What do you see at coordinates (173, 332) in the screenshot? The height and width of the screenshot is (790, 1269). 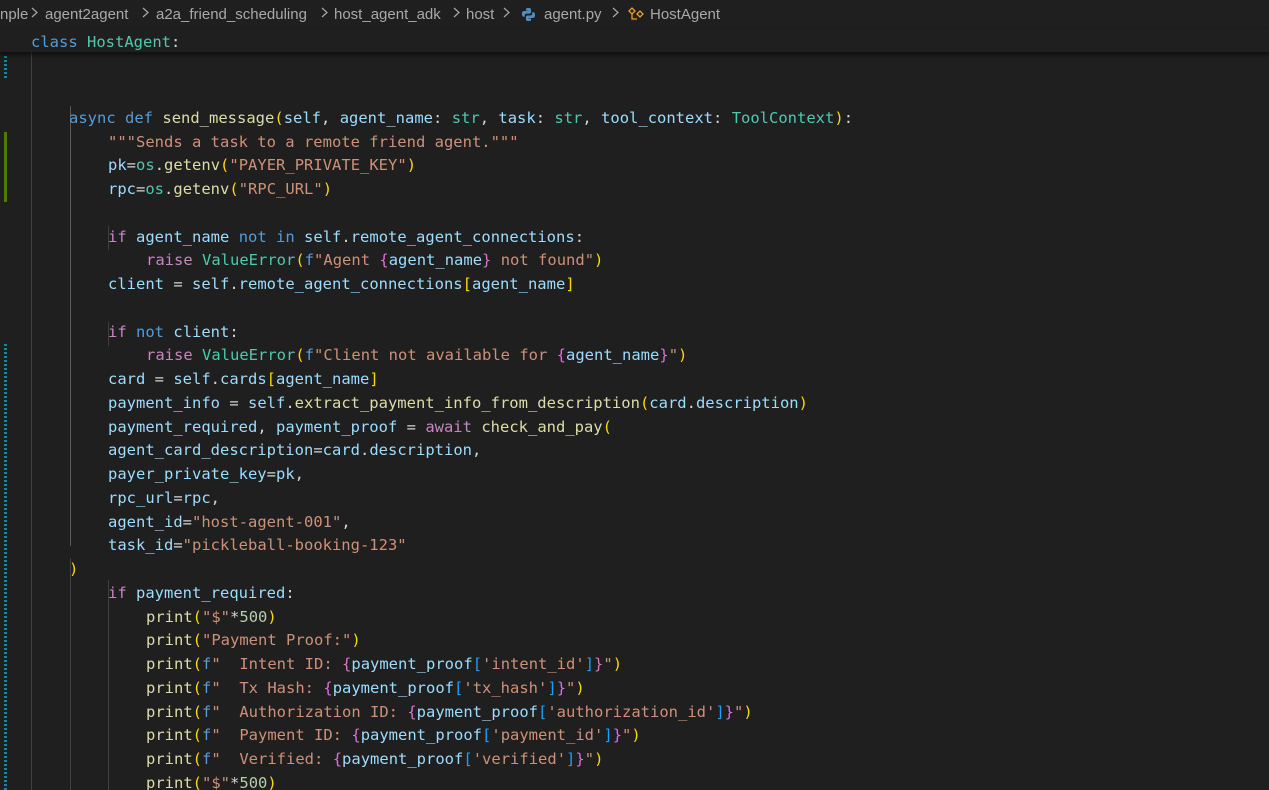 I see `code-line: if not client:` at bounding box center [173, 332].